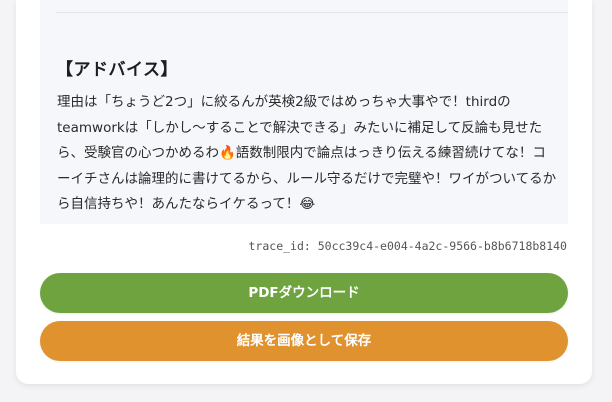  I want to click on section-divider, so click(312, 12).